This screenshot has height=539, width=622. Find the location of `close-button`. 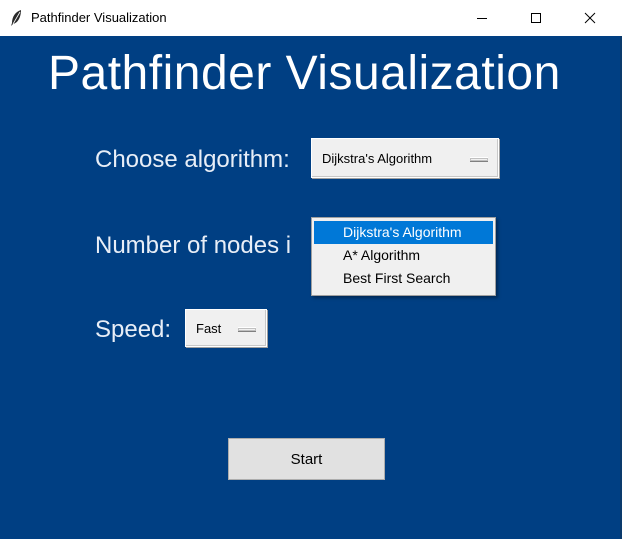

close-button is located at coordinates (590, 18).